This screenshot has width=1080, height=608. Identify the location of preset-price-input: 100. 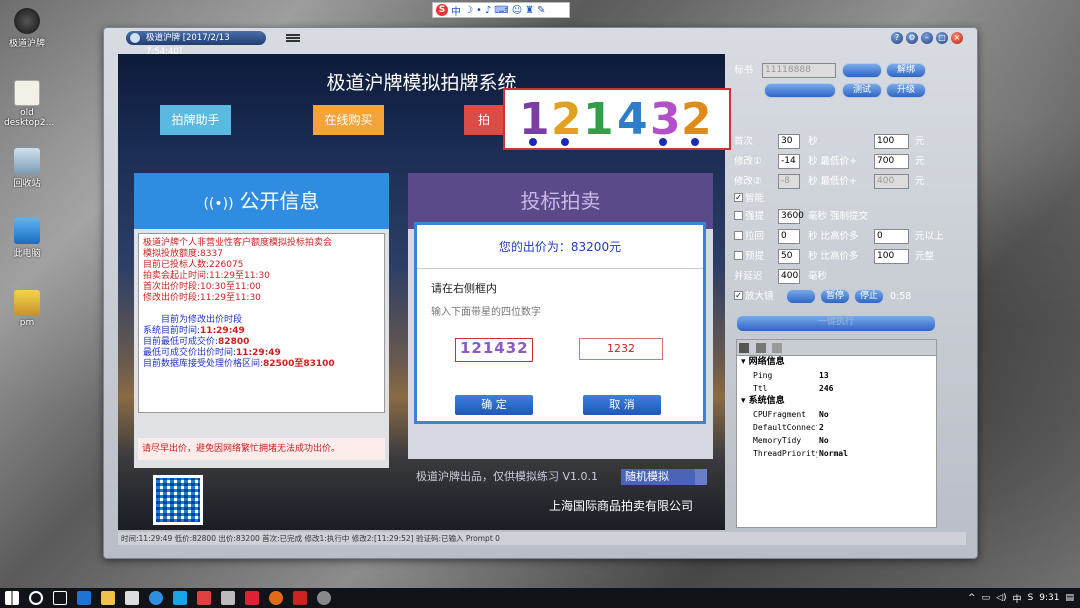
(891, 256).